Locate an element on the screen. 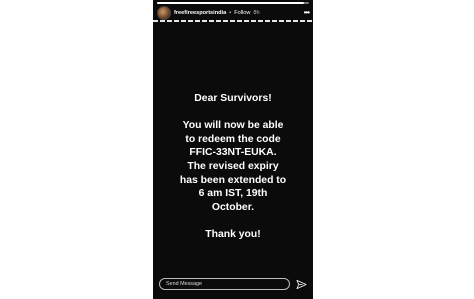 The height and width of the screenshot is (299, 474). message-line: 6 am IST, 19th is located at coordinates (233, 194).